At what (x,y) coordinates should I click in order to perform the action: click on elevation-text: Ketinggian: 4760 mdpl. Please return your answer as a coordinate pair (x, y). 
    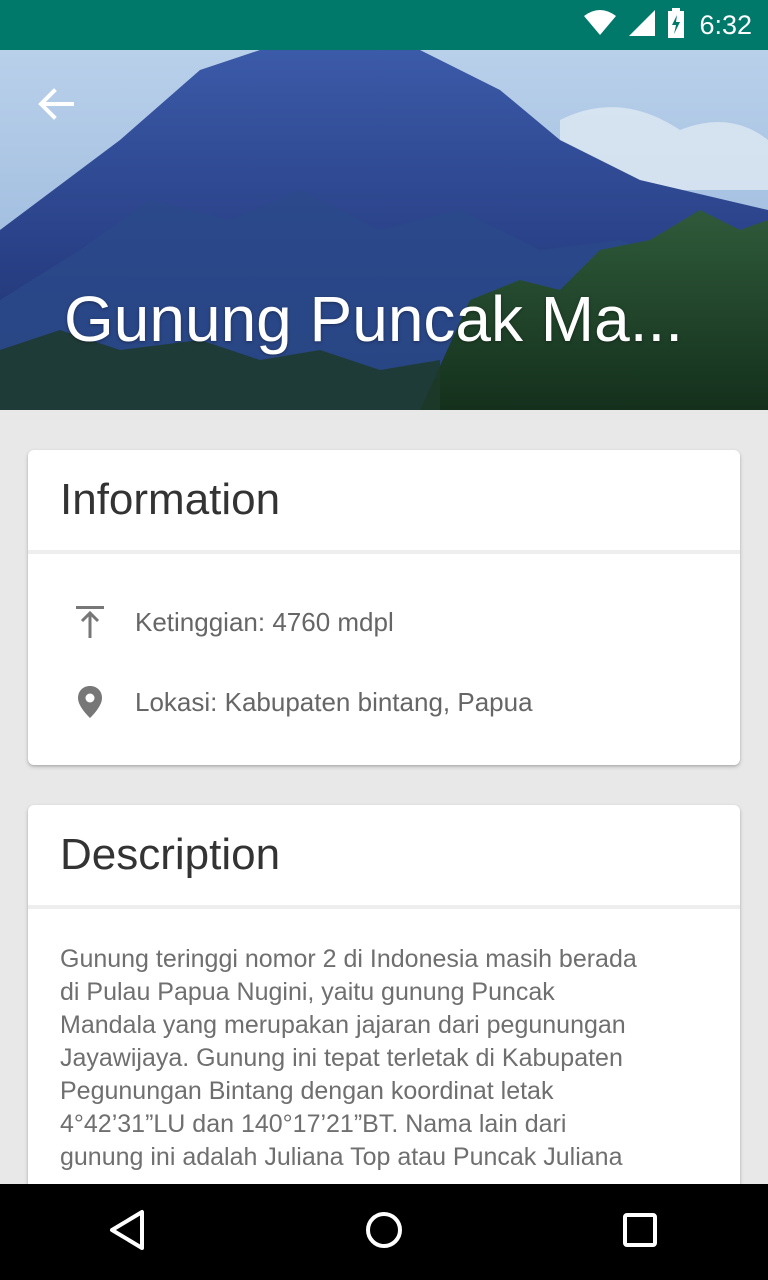
    Looking at the image, I should click on (264, 621).